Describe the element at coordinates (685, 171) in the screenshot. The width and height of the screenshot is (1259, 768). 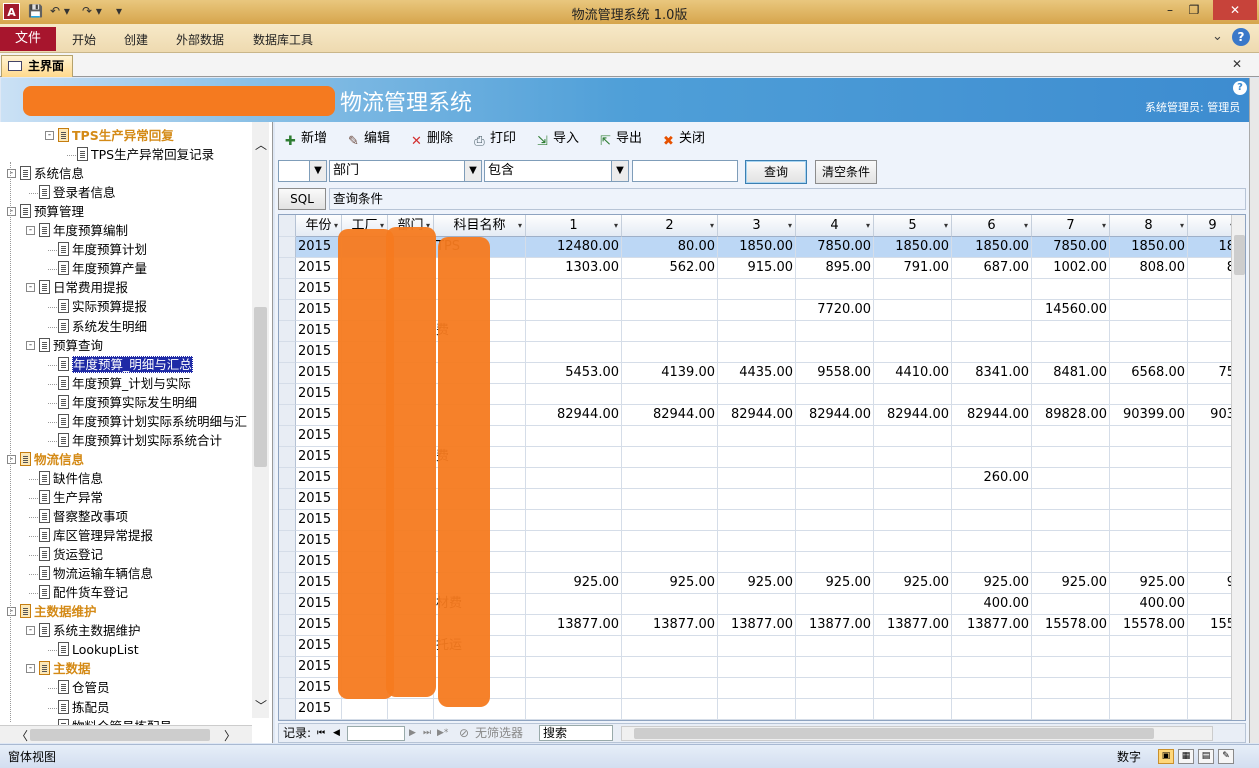
I see `keyword-input` at that location.